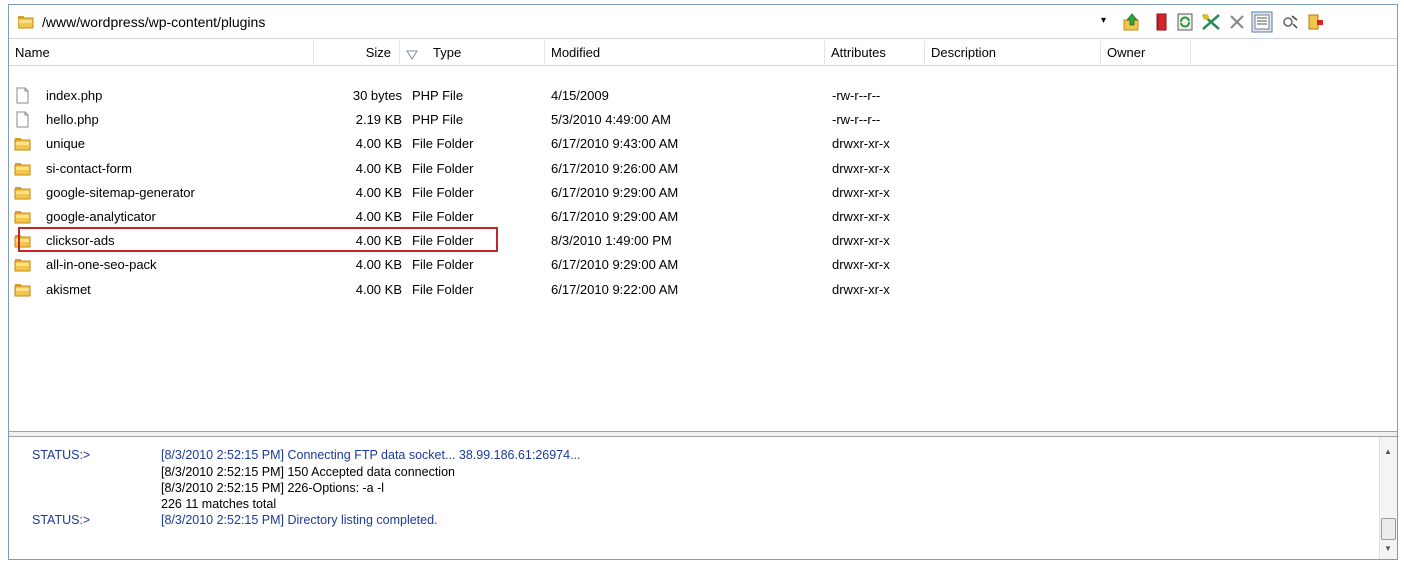  I want to click on file-size: 2.19 KB, so click(378, 120).